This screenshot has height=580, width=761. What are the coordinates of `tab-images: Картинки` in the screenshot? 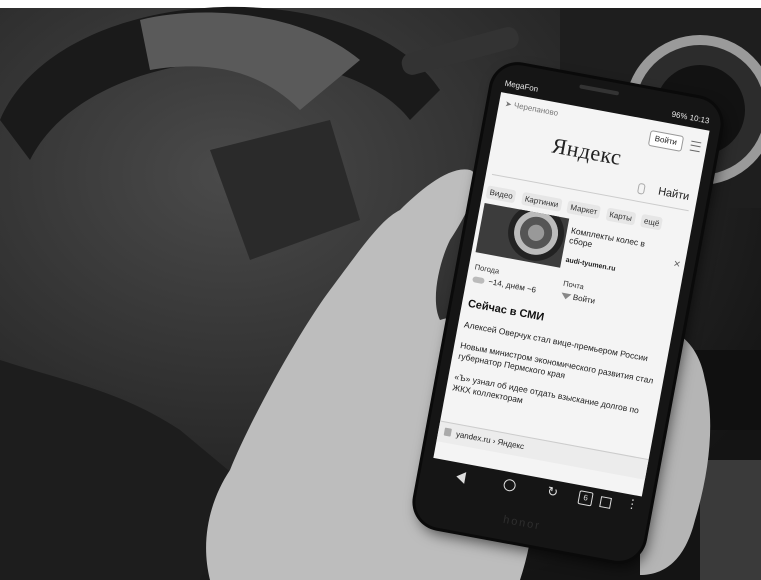 It's located at (541, 201).